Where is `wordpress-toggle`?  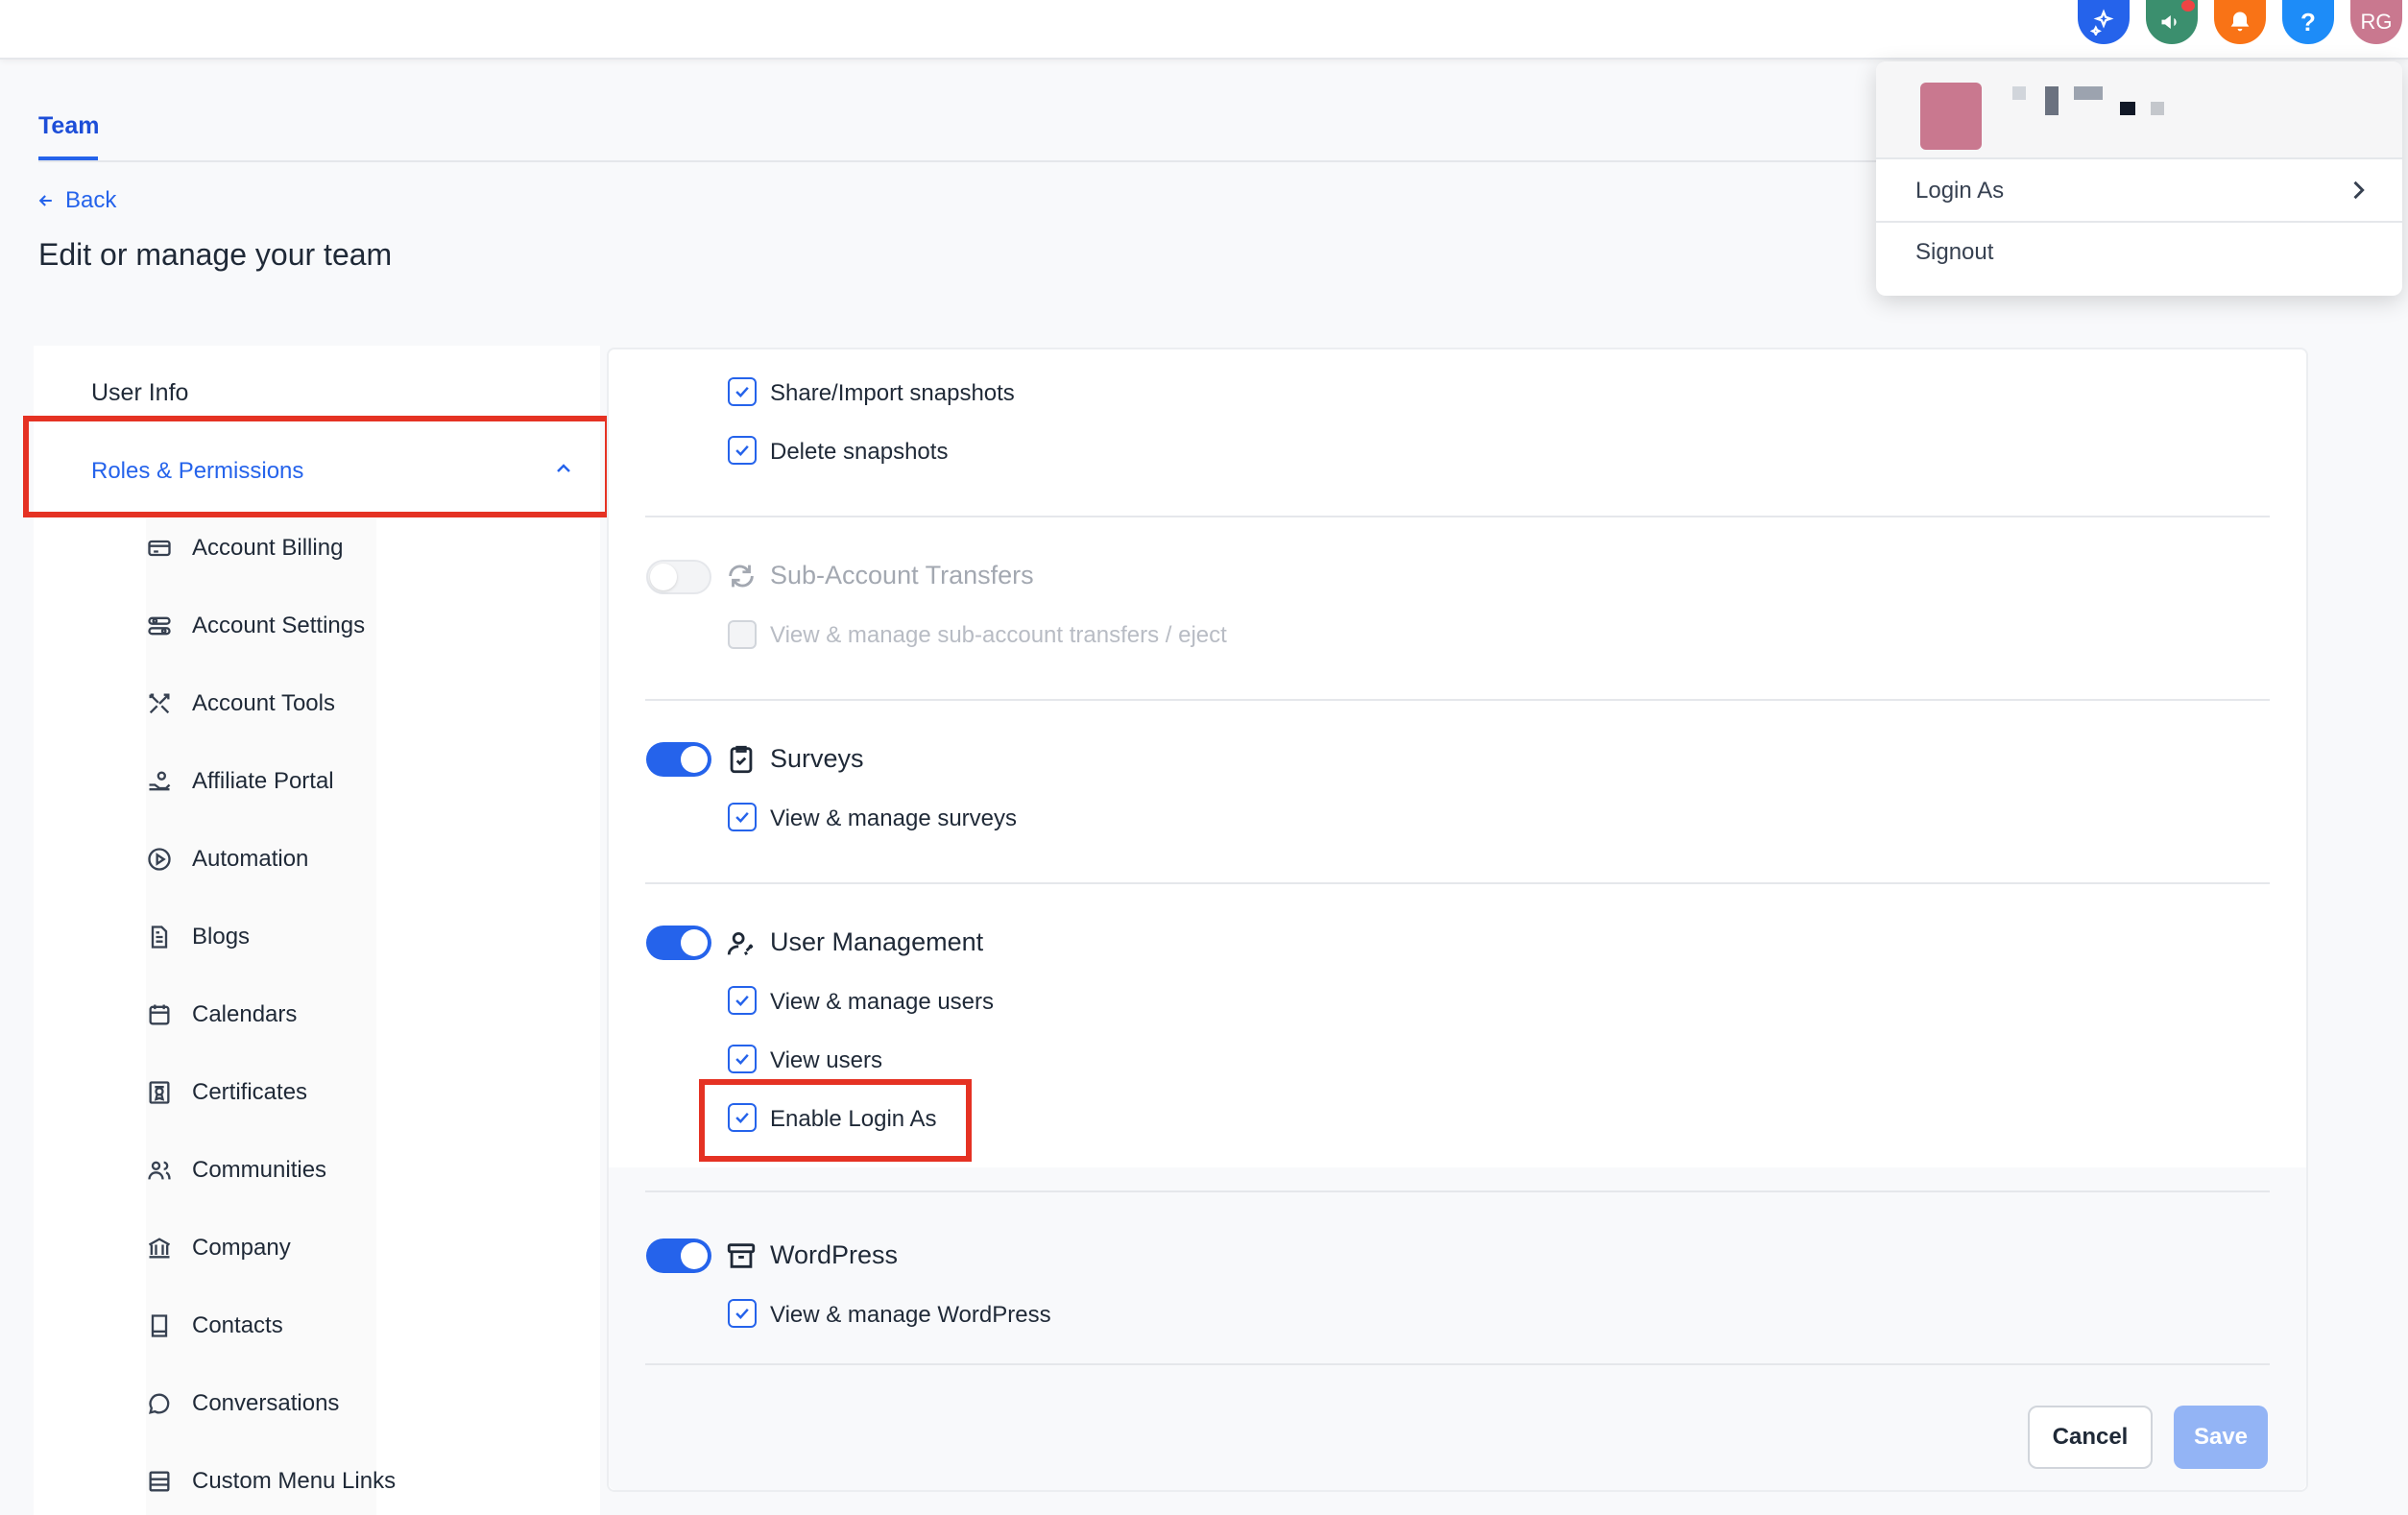 wordpress-toggle is located at coordinates (678, 1255).